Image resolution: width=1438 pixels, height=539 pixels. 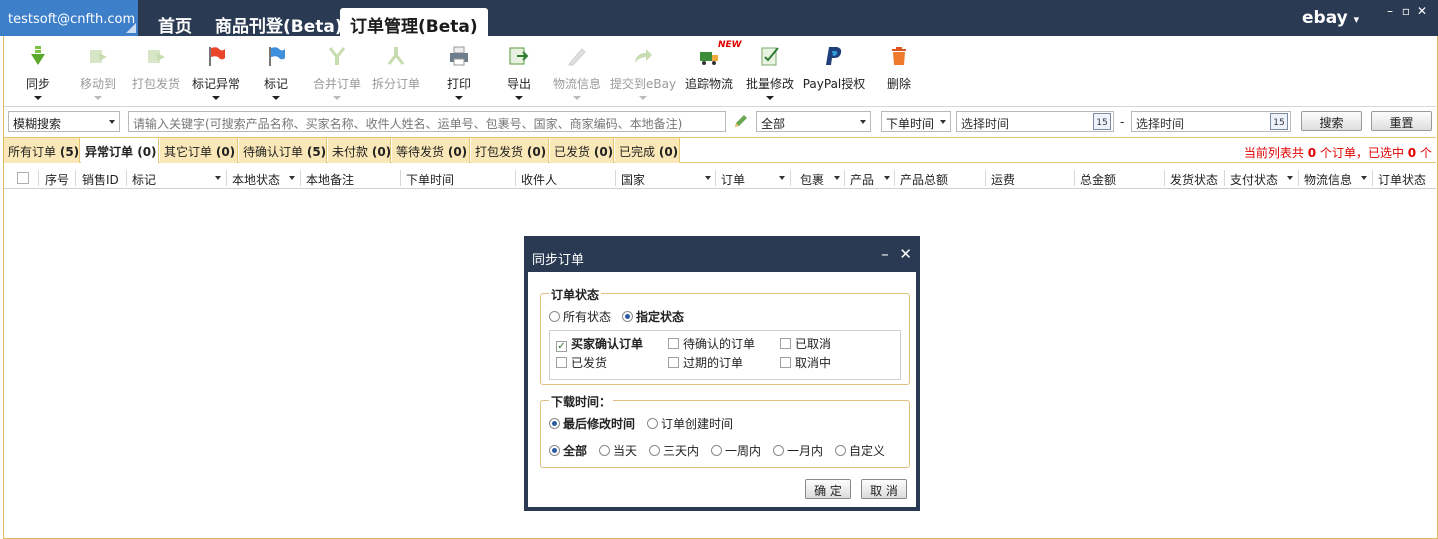 What do you see at coordinates (741, 121) in the screenshot?
I see `pencil-icon` at bounding box center [741, 121].